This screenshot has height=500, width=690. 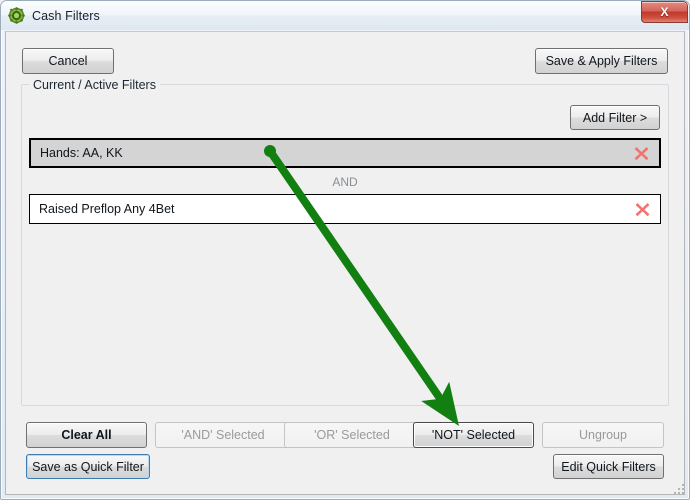 I want to click on active-filters-legend: Current / Active Filters, so click(x=94, y=85).